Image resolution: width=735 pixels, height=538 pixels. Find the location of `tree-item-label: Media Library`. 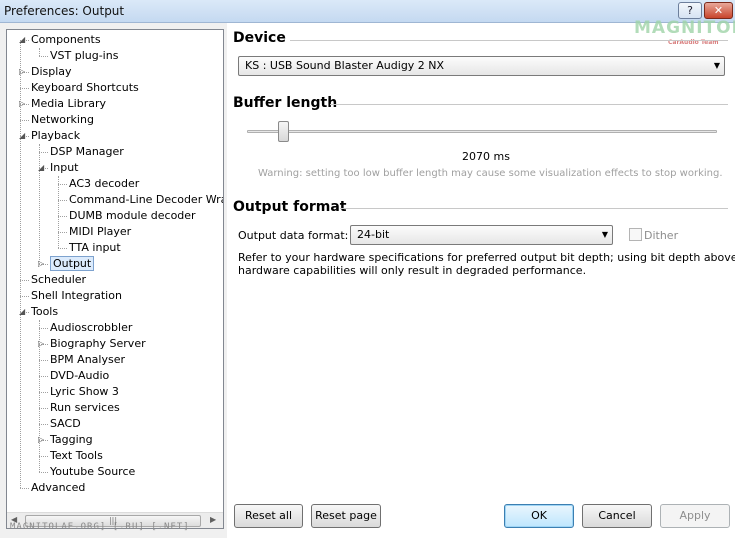

tree-item-label: Media Library is located at coordinates (68, 103).